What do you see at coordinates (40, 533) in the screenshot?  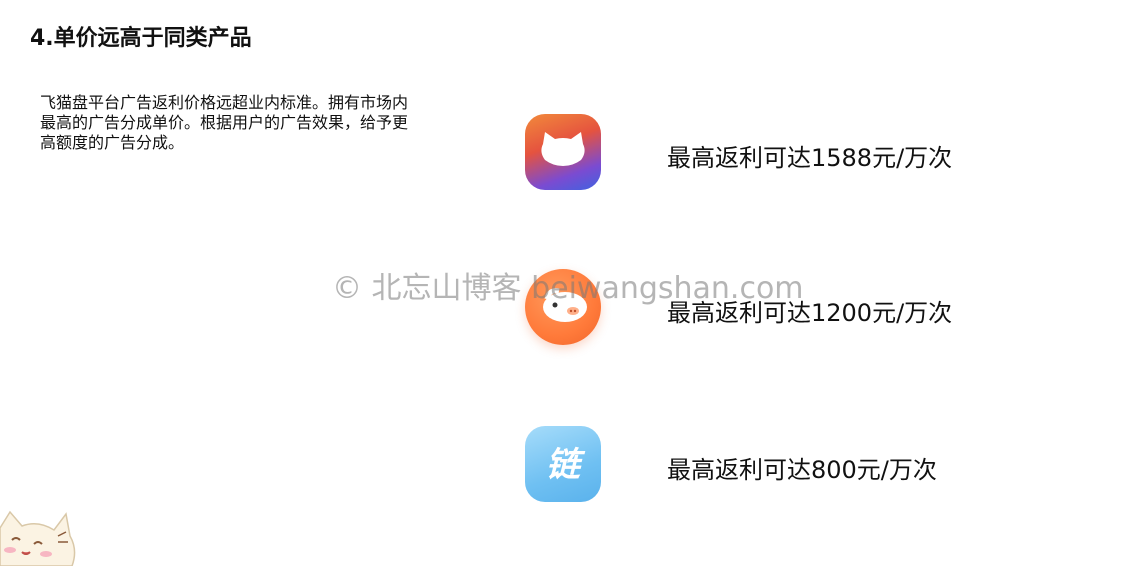 I see `cat-mascot-icon` at bounding box center [40, 533].